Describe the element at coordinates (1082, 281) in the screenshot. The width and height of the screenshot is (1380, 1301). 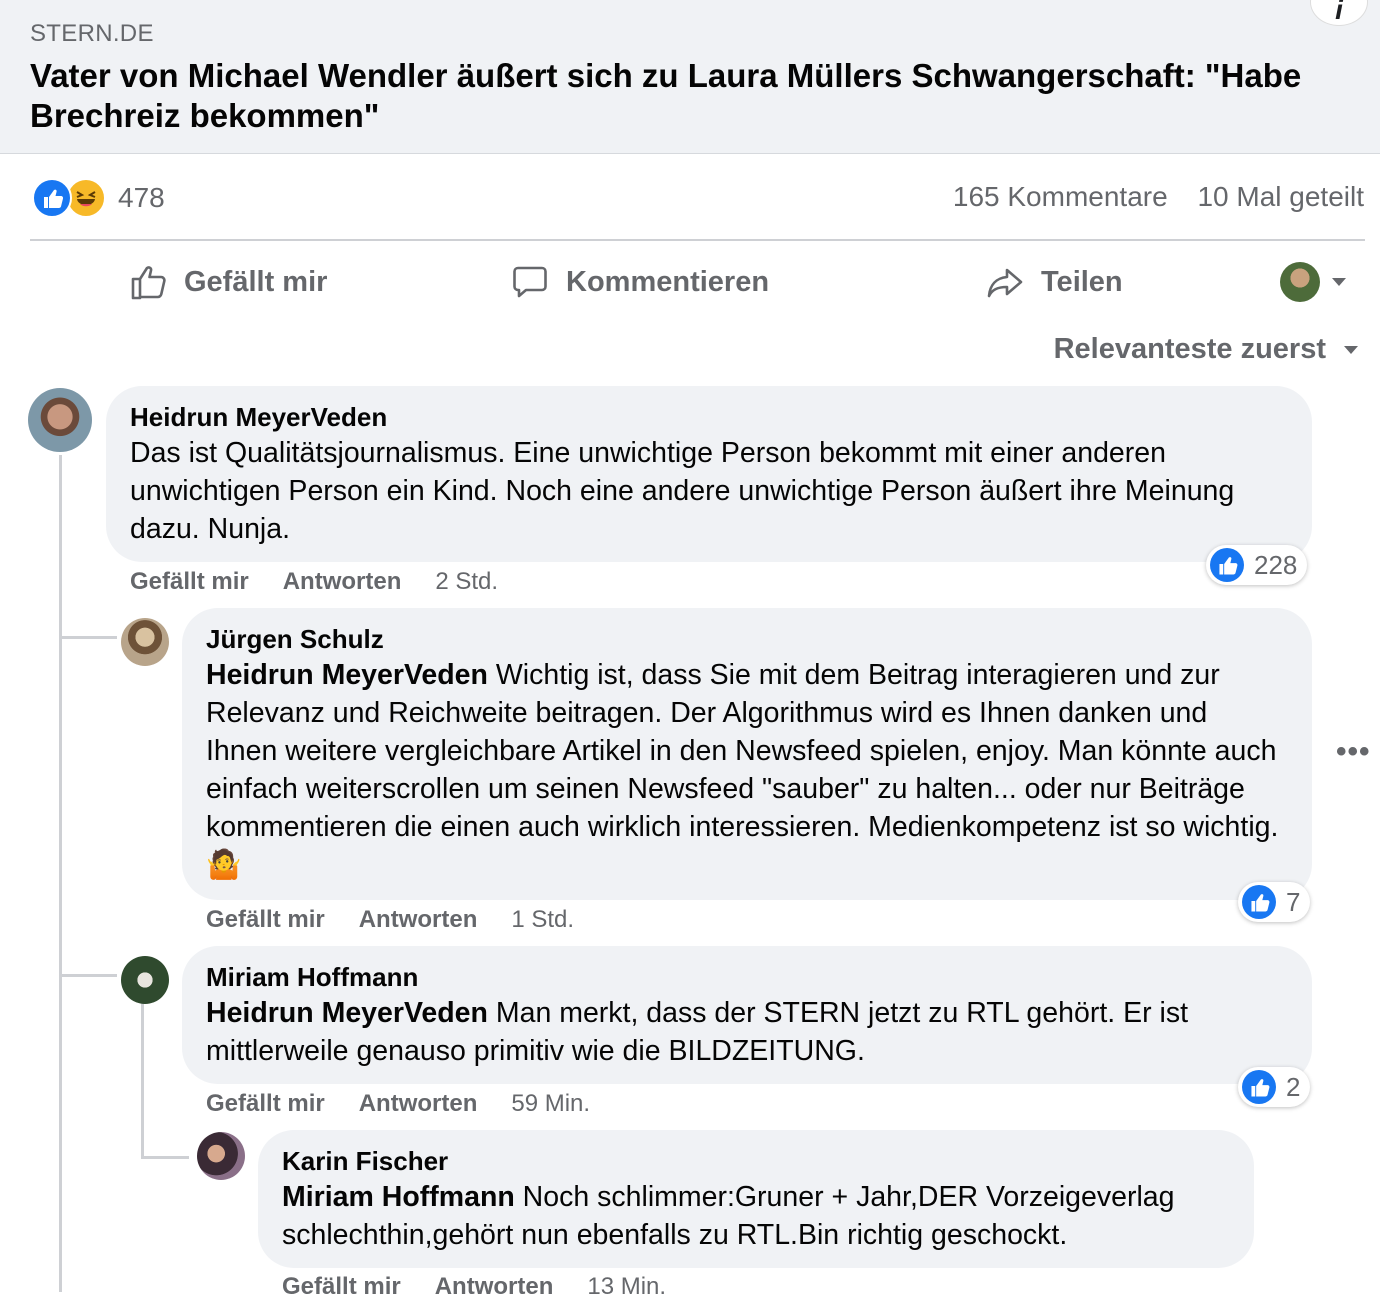
I see `share-label: Teilen` at that location.